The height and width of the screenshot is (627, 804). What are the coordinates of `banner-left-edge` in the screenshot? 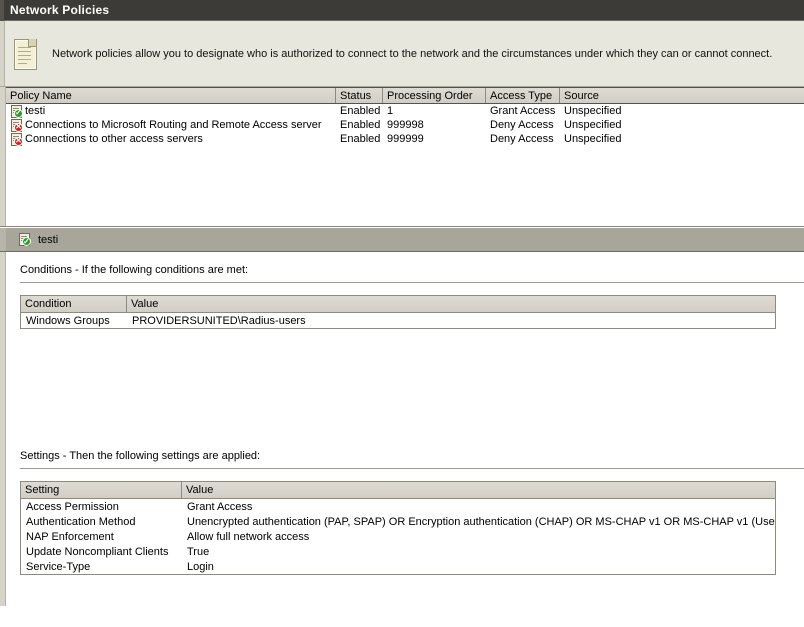 It's located at (2, 53).